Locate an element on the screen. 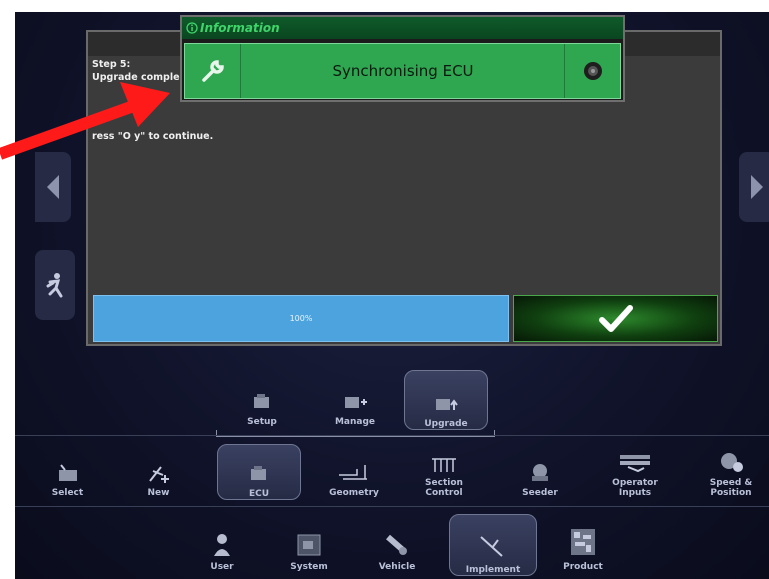  menu-seeder-label: Seeder is located at coordinates (540, 493).